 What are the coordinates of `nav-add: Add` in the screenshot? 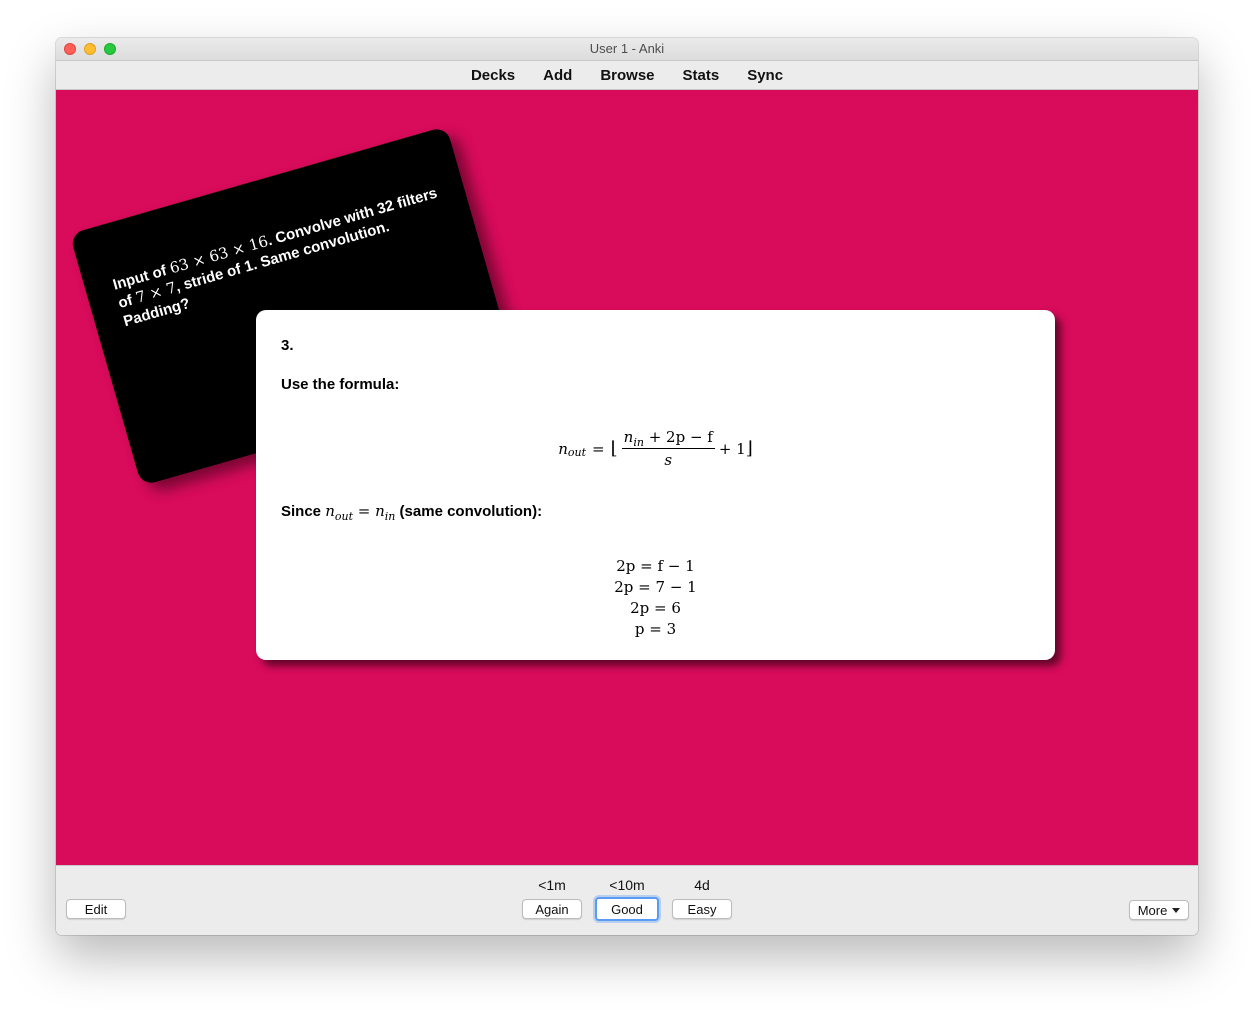 It's located at (557, 75).